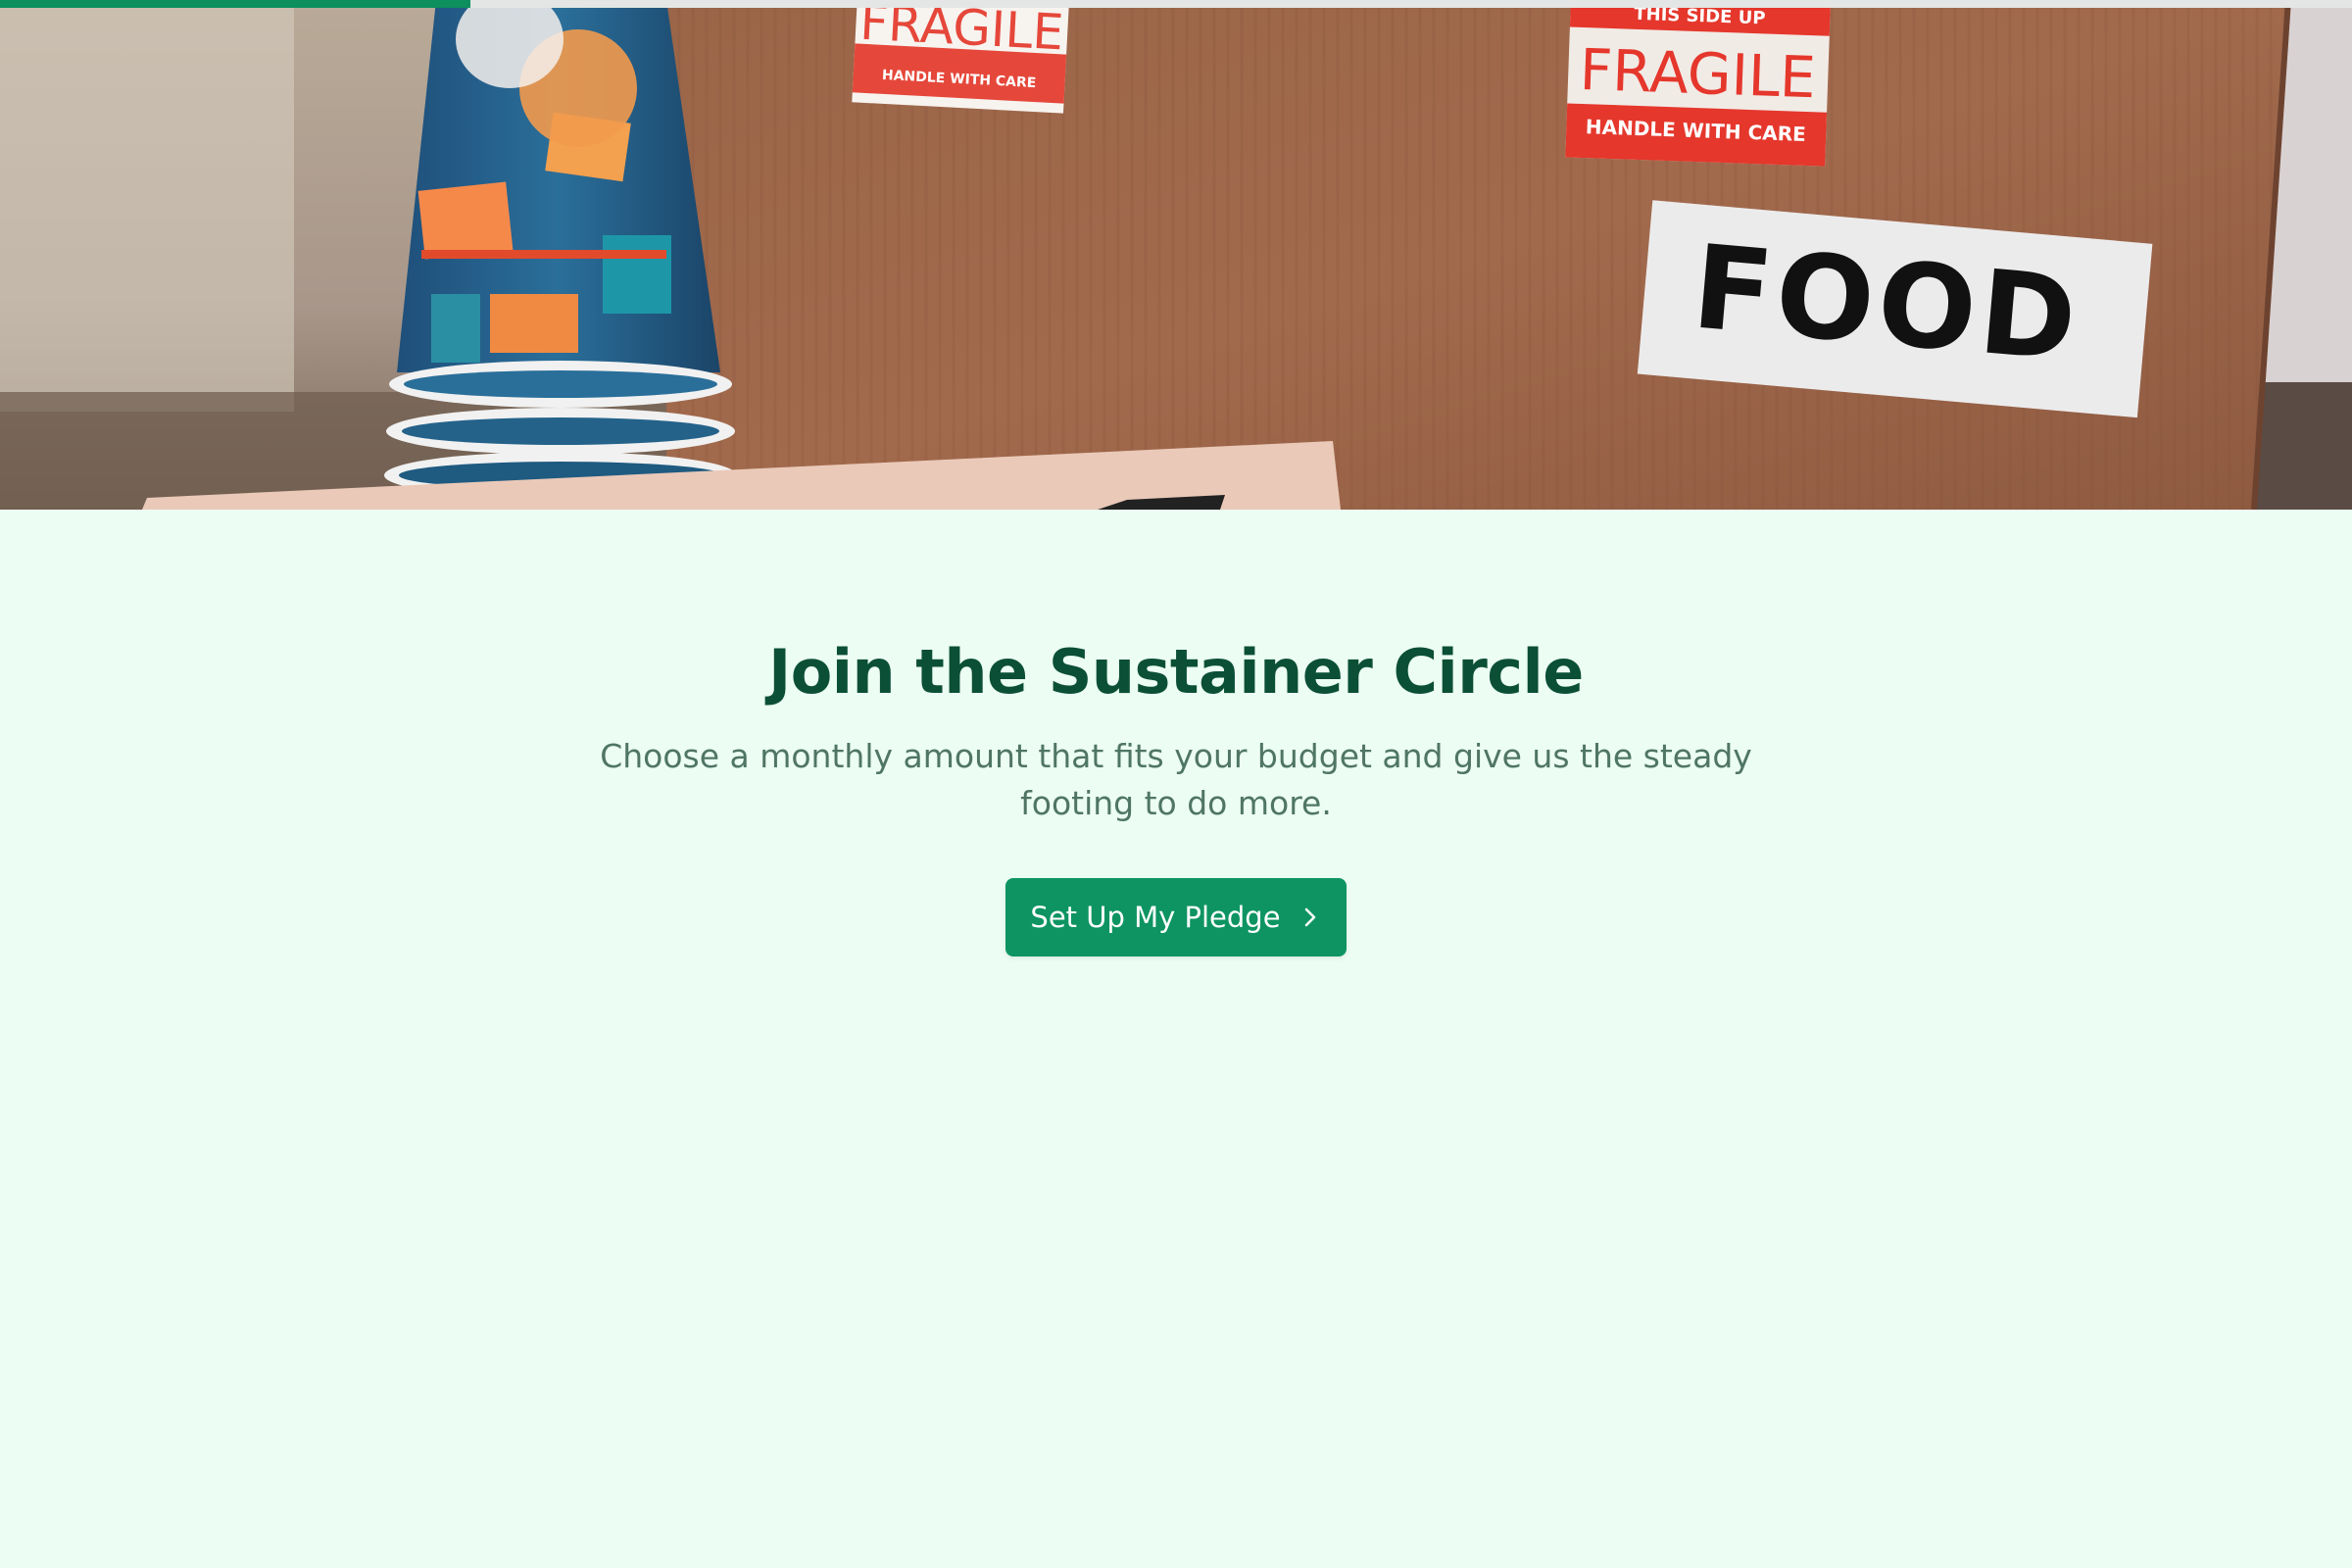  Describe the element at coordinates (1698, 73) in the screenshot. I see `sticker-fragile-right: FRAGILE` at that location.